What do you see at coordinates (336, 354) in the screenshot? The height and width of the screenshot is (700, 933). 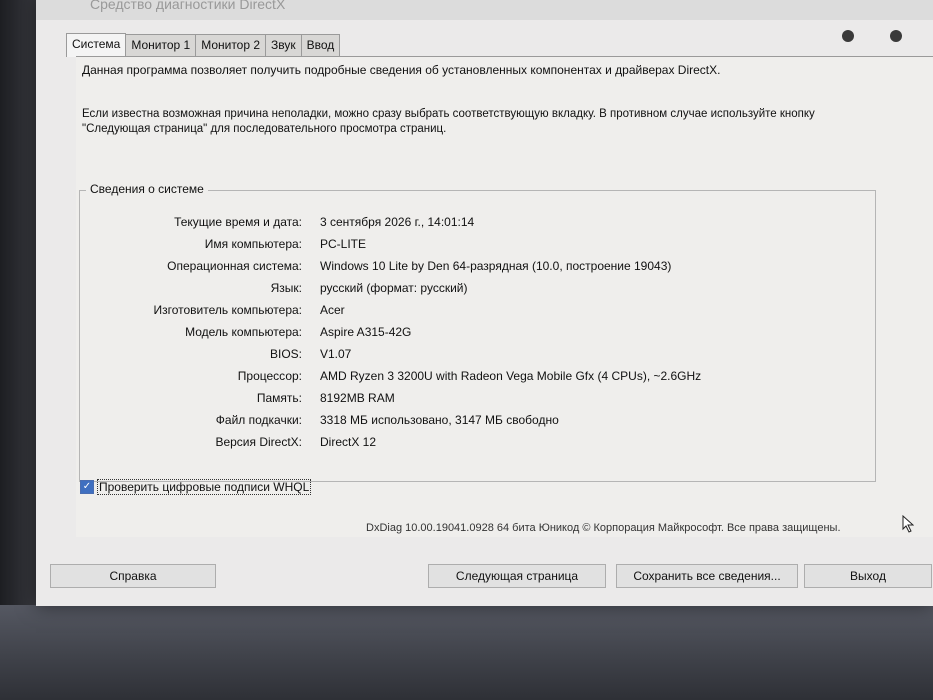 I see `info-value: V1.07` at bounding box center [336, 354].